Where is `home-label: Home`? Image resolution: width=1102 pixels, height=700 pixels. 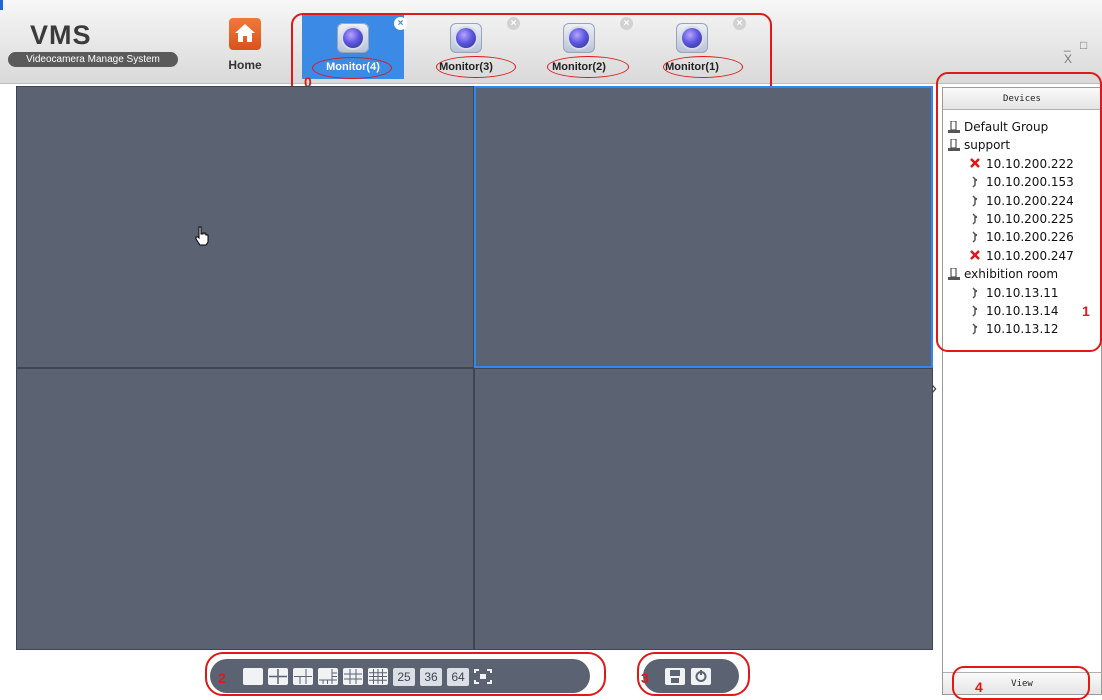
home-label: Home is located at coordinates (245, 65).